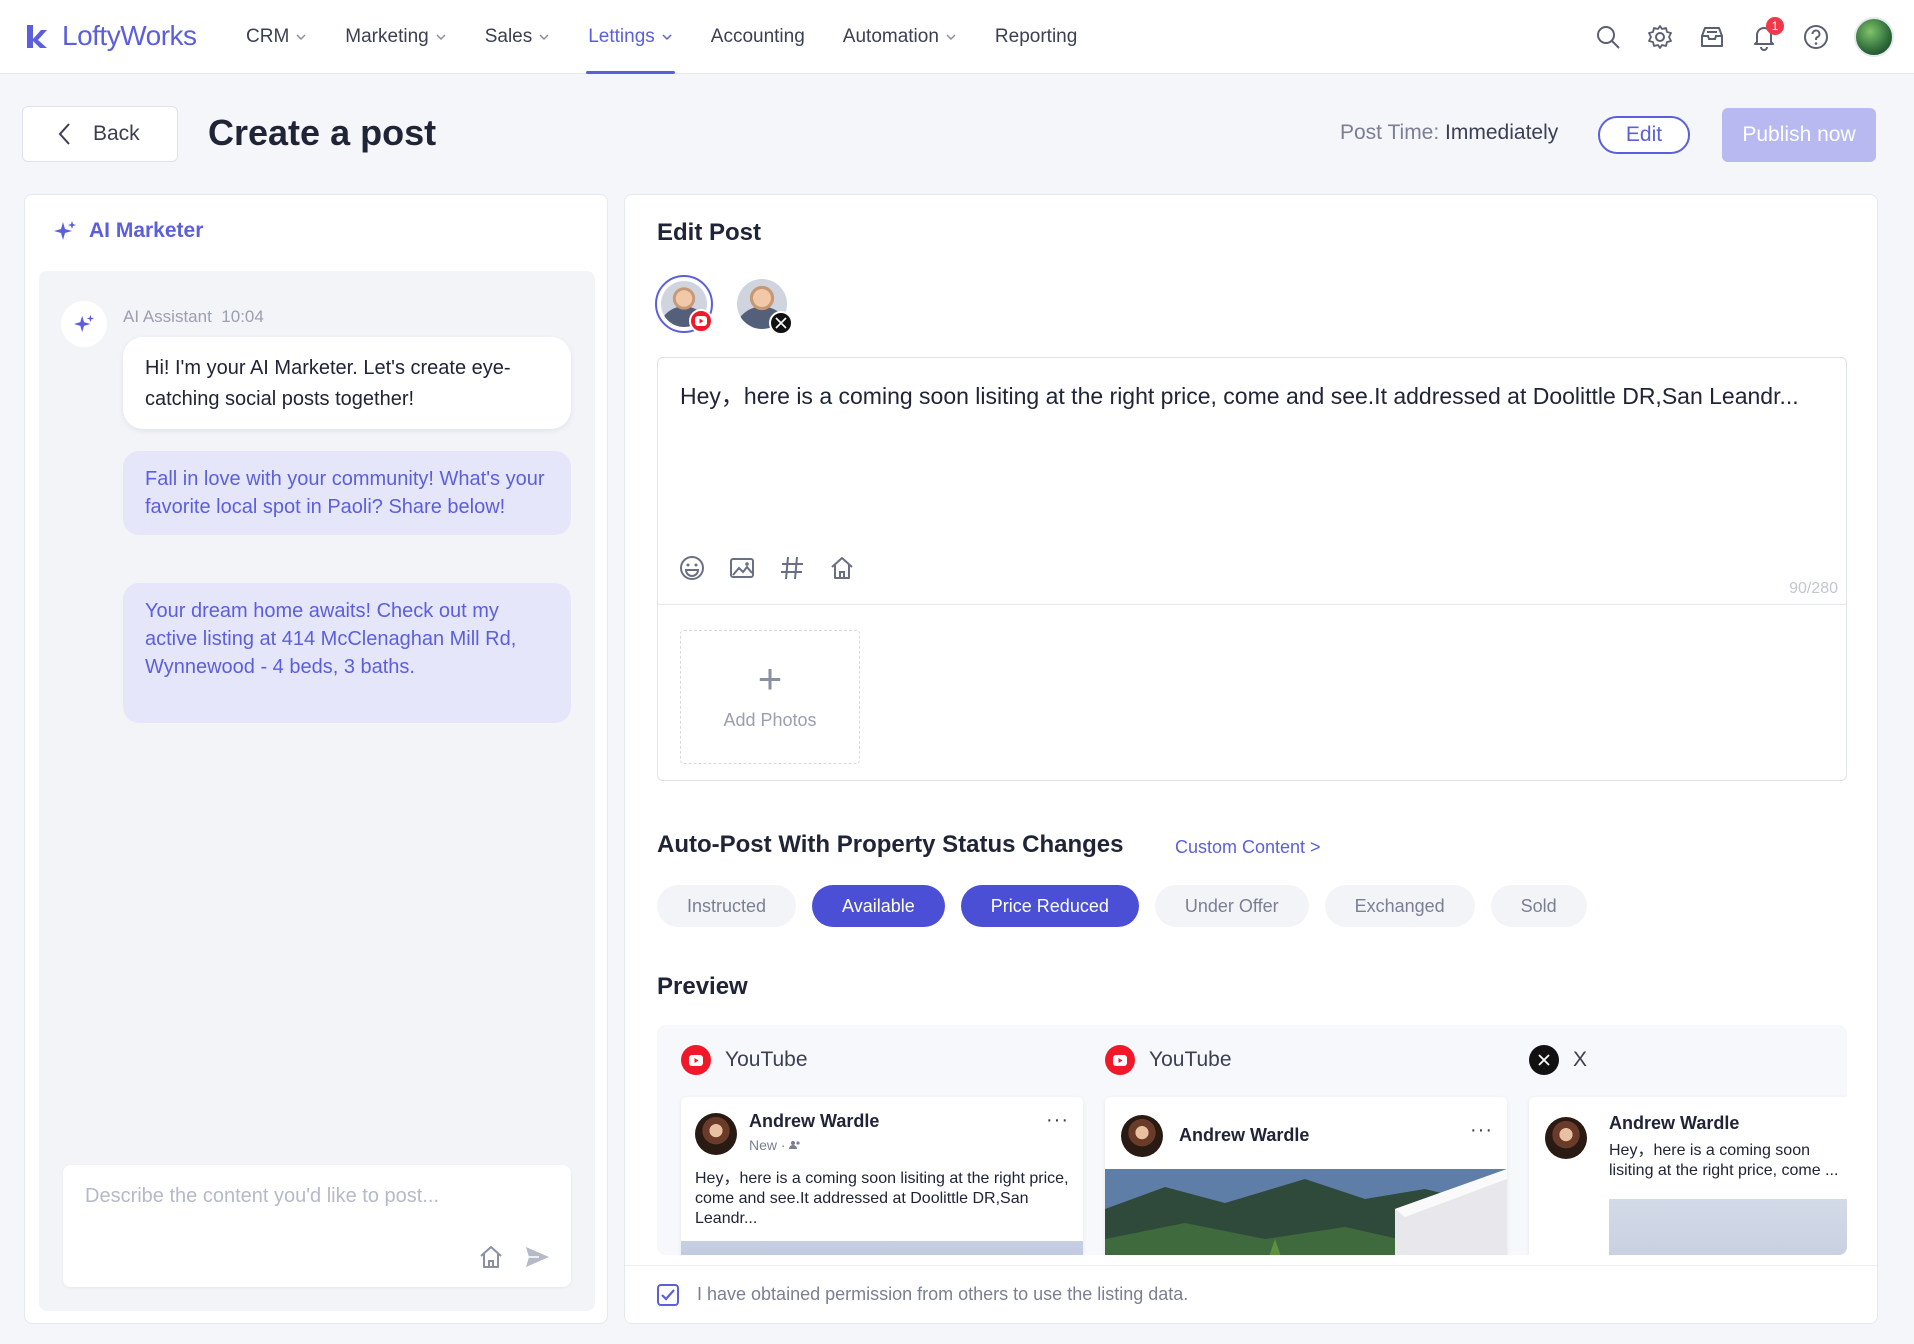 The image size is (1914, 1344). Describe the element at coordinates (742, 568) in the screenshot. I see `image-icon` at that location.